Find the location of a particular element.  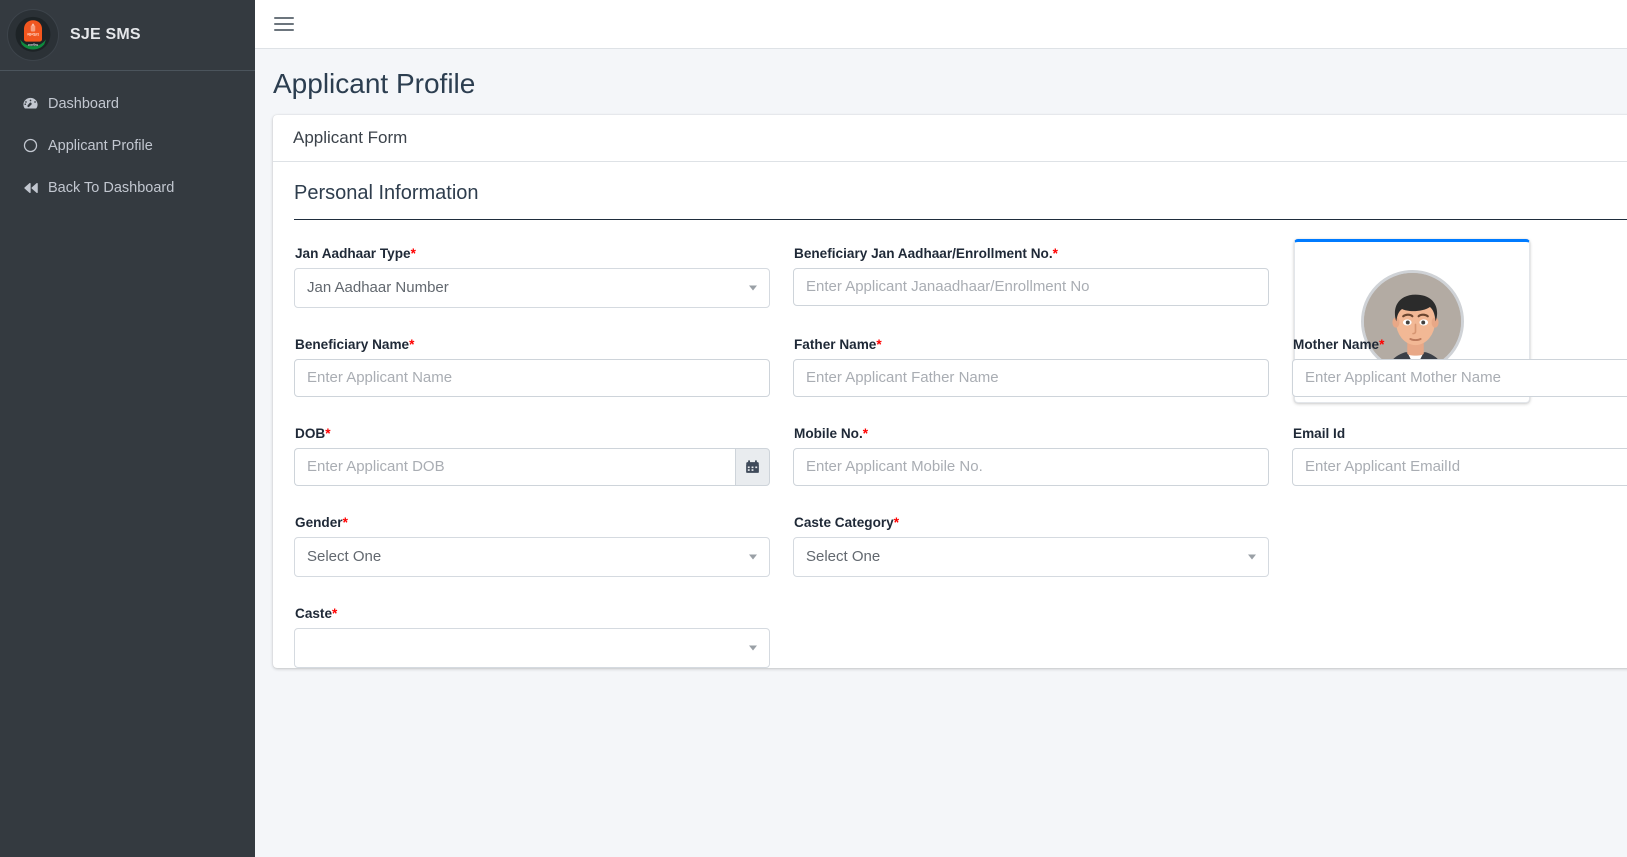

label-caste-category: Caste Category* is located at coordinates (1031, 522).